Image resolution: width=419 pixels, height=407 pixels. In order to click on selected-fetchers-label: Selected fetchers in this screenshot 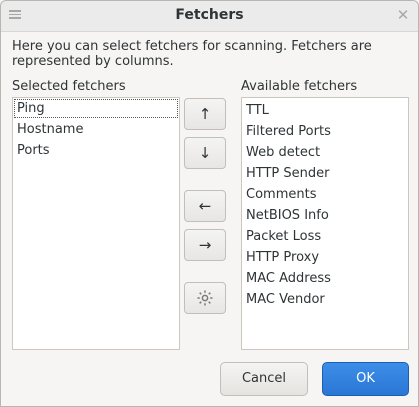, I will do `click(69, 86)`.